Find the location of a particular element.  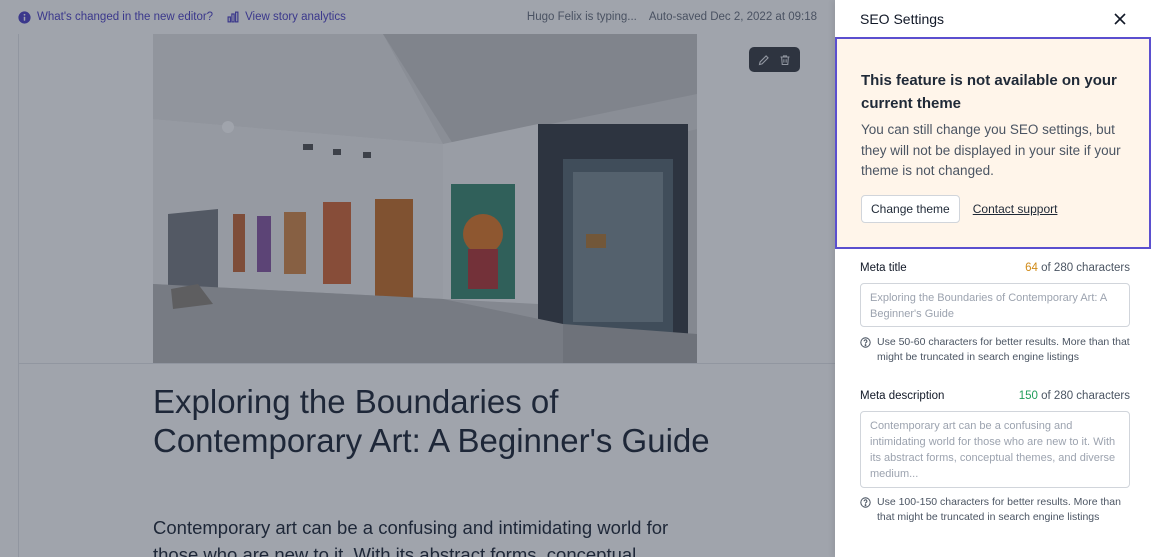

meta-title-count: 64 of 280 characters is located at coordinates (1077, 268).